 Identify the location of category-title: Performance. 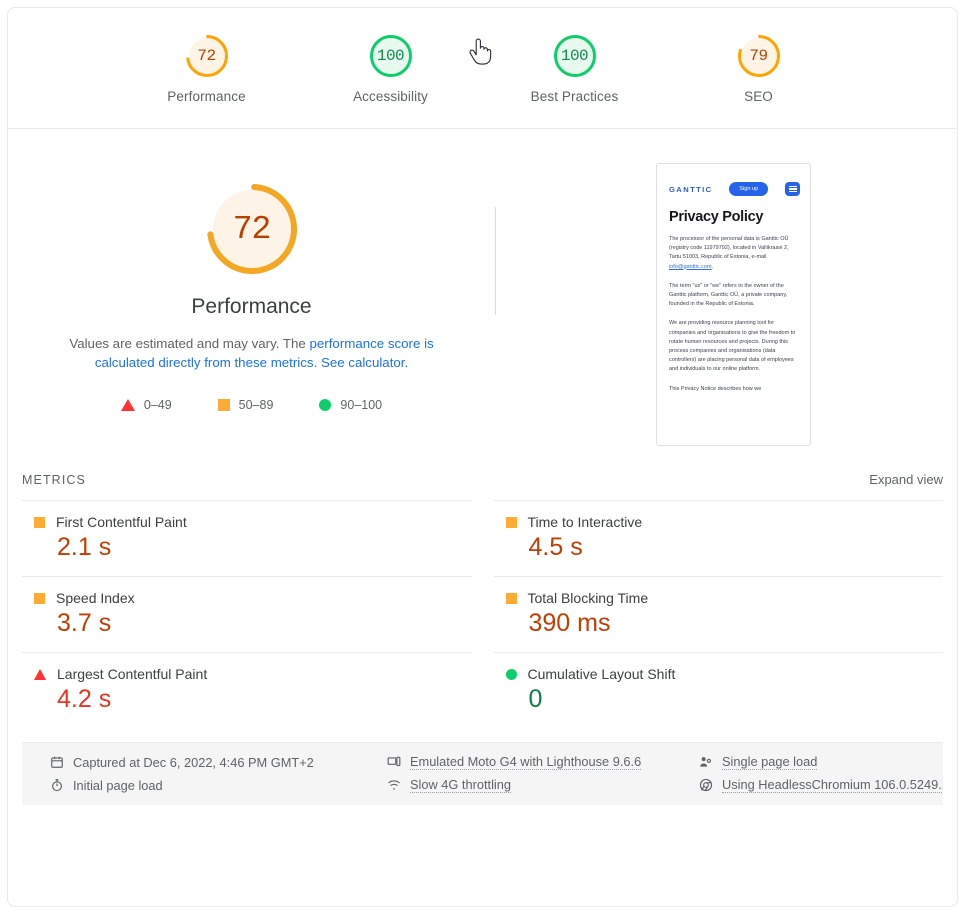
(251, 306).